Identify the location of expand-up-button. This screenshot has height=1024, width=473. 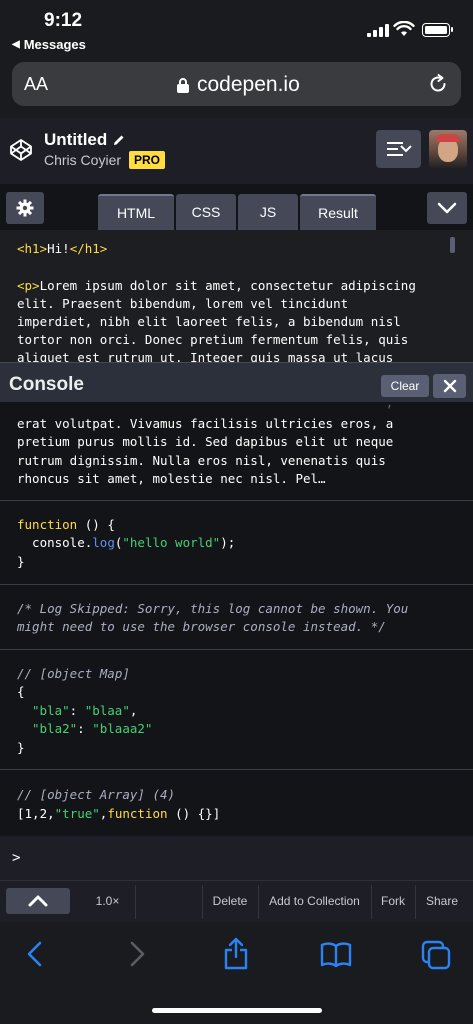
(38, 901).